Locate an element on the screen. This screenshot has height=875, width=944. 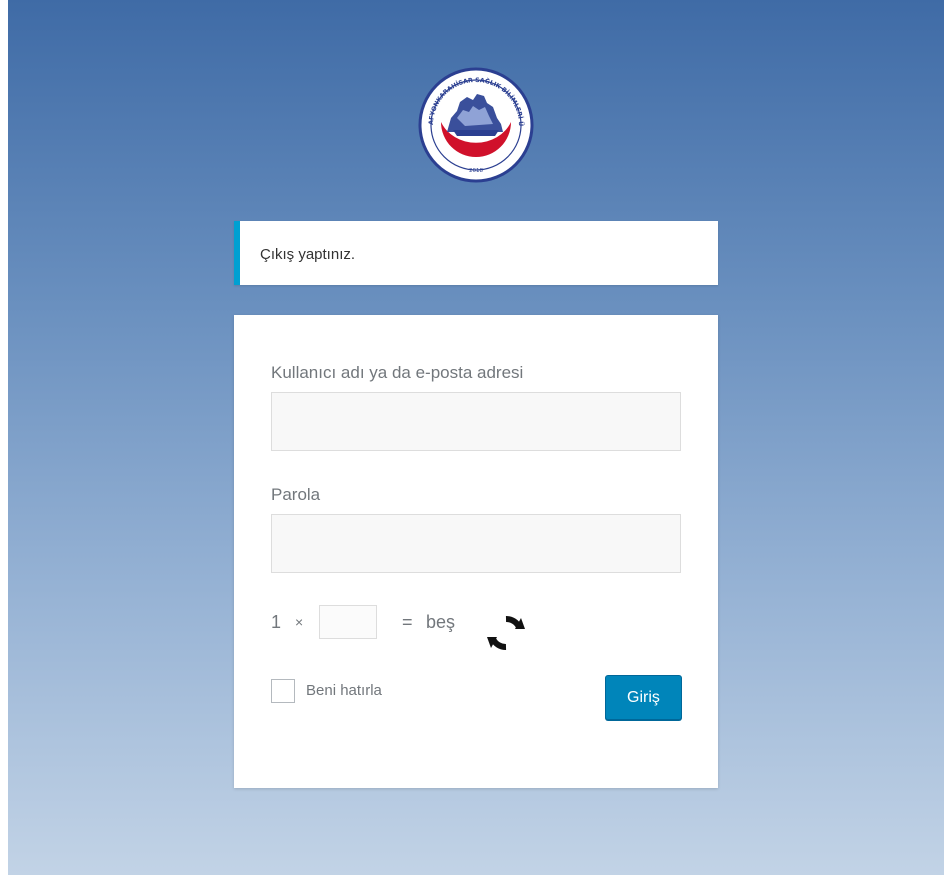
login-submit-button: Giriş is located at coordinates (643, 697).